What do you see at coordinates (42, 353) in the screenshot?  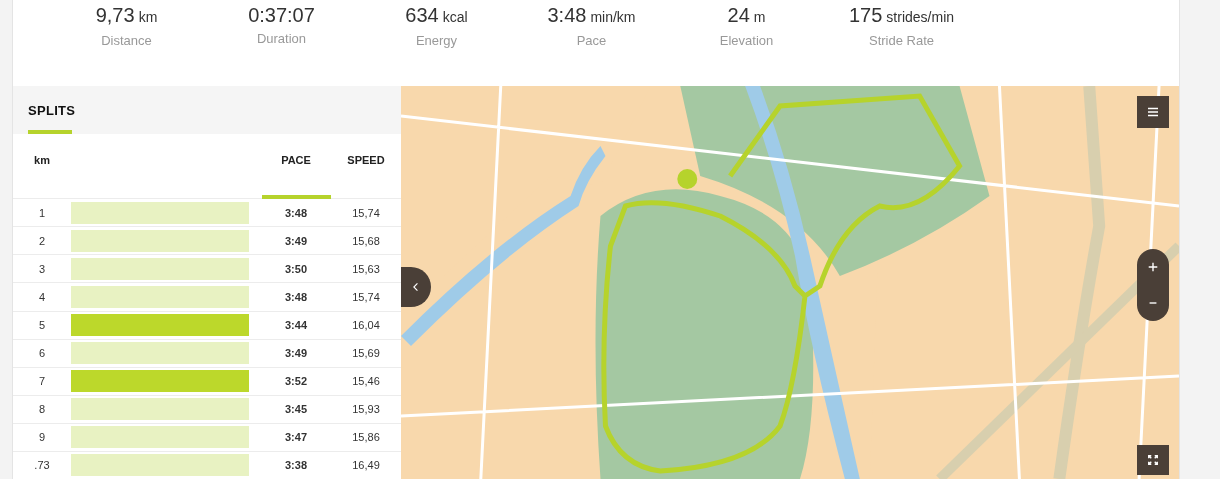 I see `km-cell-text: 6` at bounding box center [42, 353].